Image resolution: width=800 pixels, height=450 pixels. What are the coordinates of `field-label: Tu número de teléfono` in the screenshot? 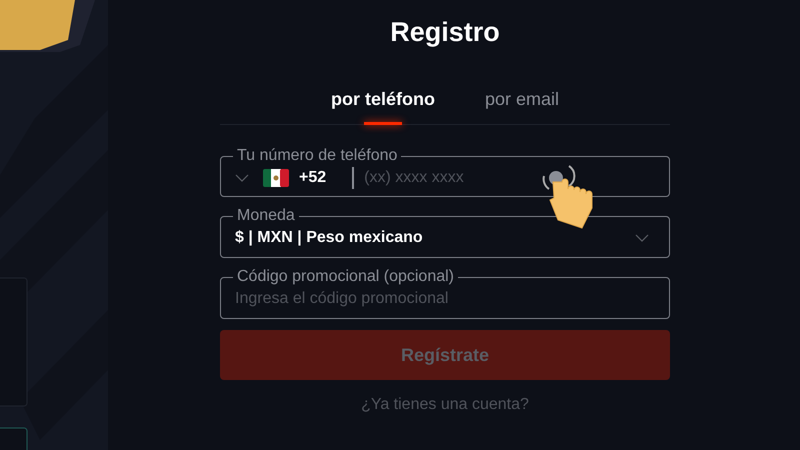 It's located at (317, 156).